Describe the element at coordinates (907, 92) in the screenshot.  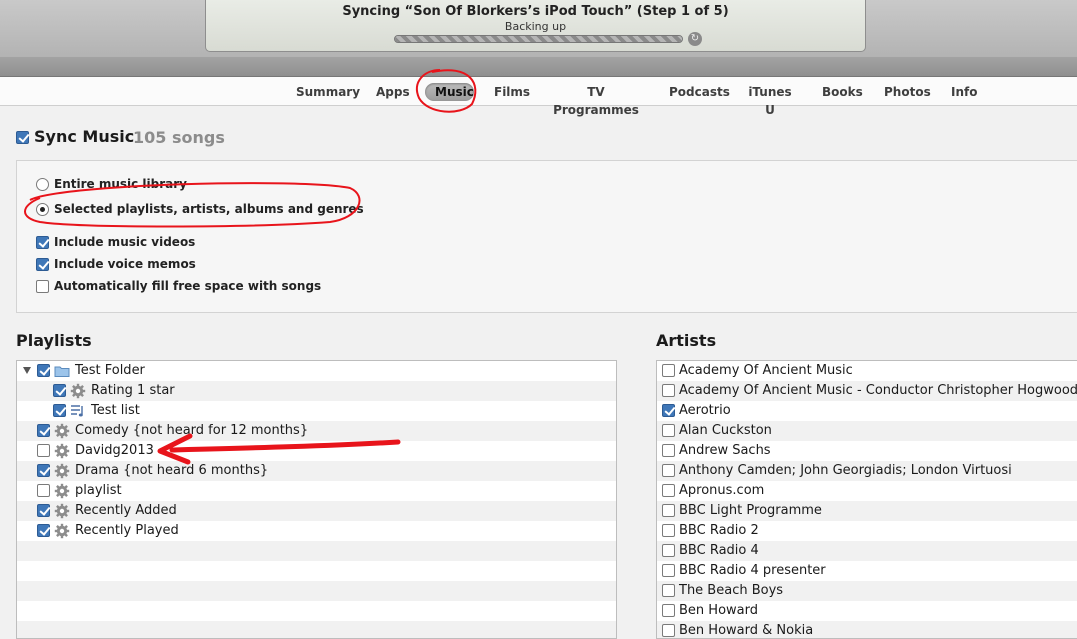
I see `tab-photos: Photos` at that location.